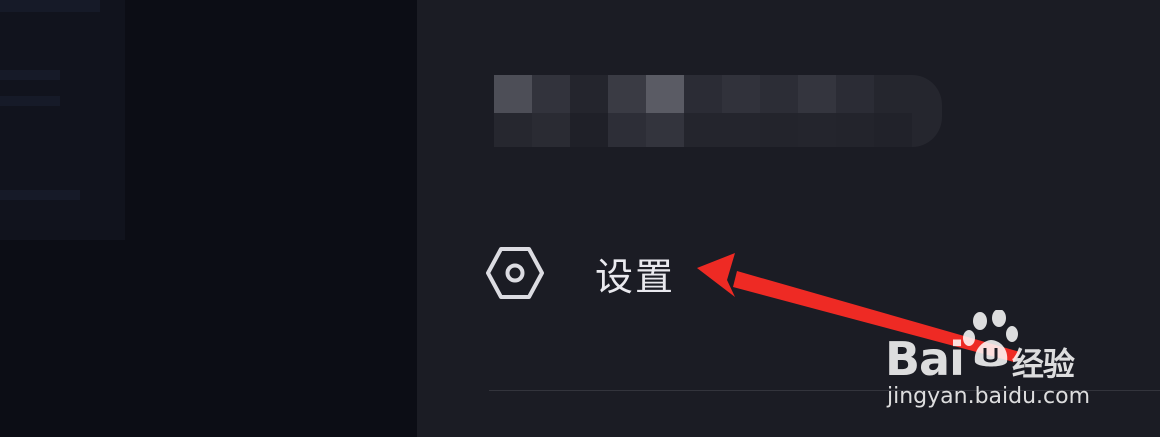 The height and width of the screenshot is (437, 1160). Describe the element at coordinates (635, 276) in the screenshot. I see `settings-label: 设置` at that location.